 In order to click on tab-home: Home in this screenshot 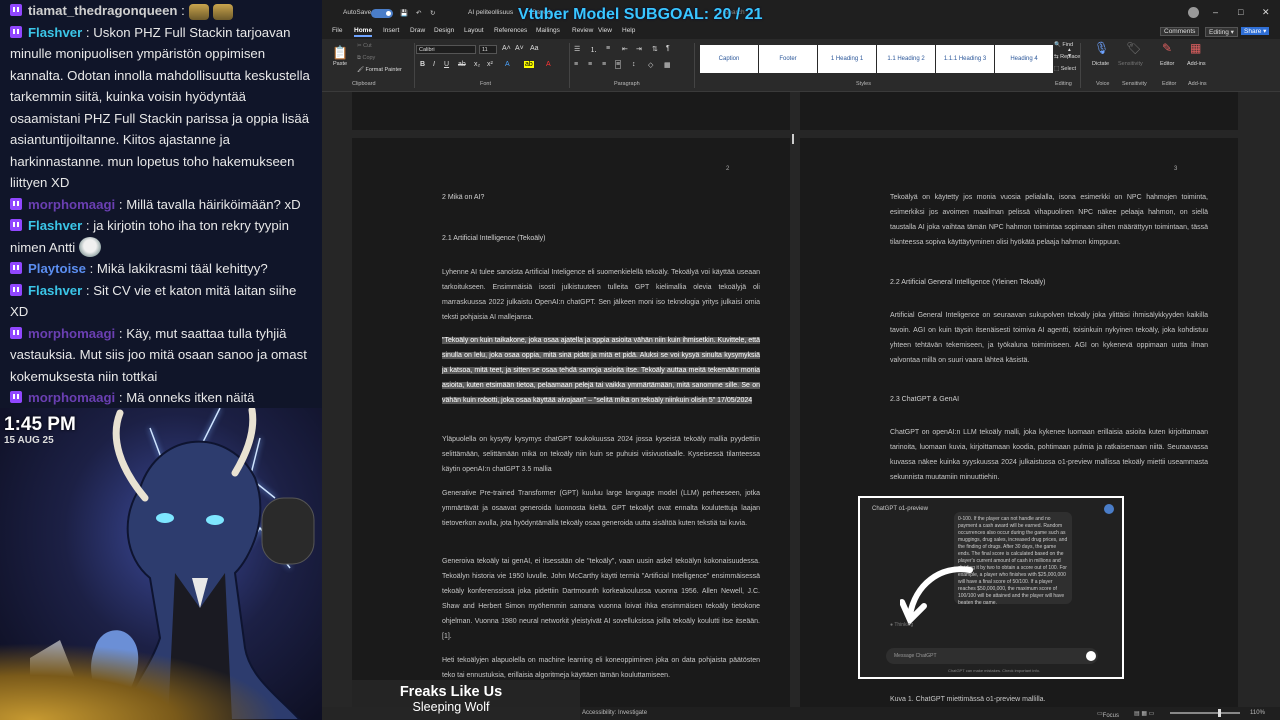, I will do `click(363, 32)`.